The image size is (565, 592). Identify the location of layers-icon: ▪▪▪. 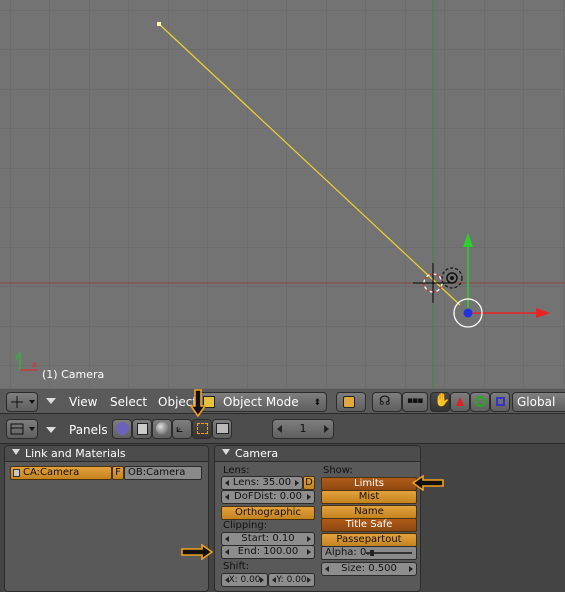
(415, 401).